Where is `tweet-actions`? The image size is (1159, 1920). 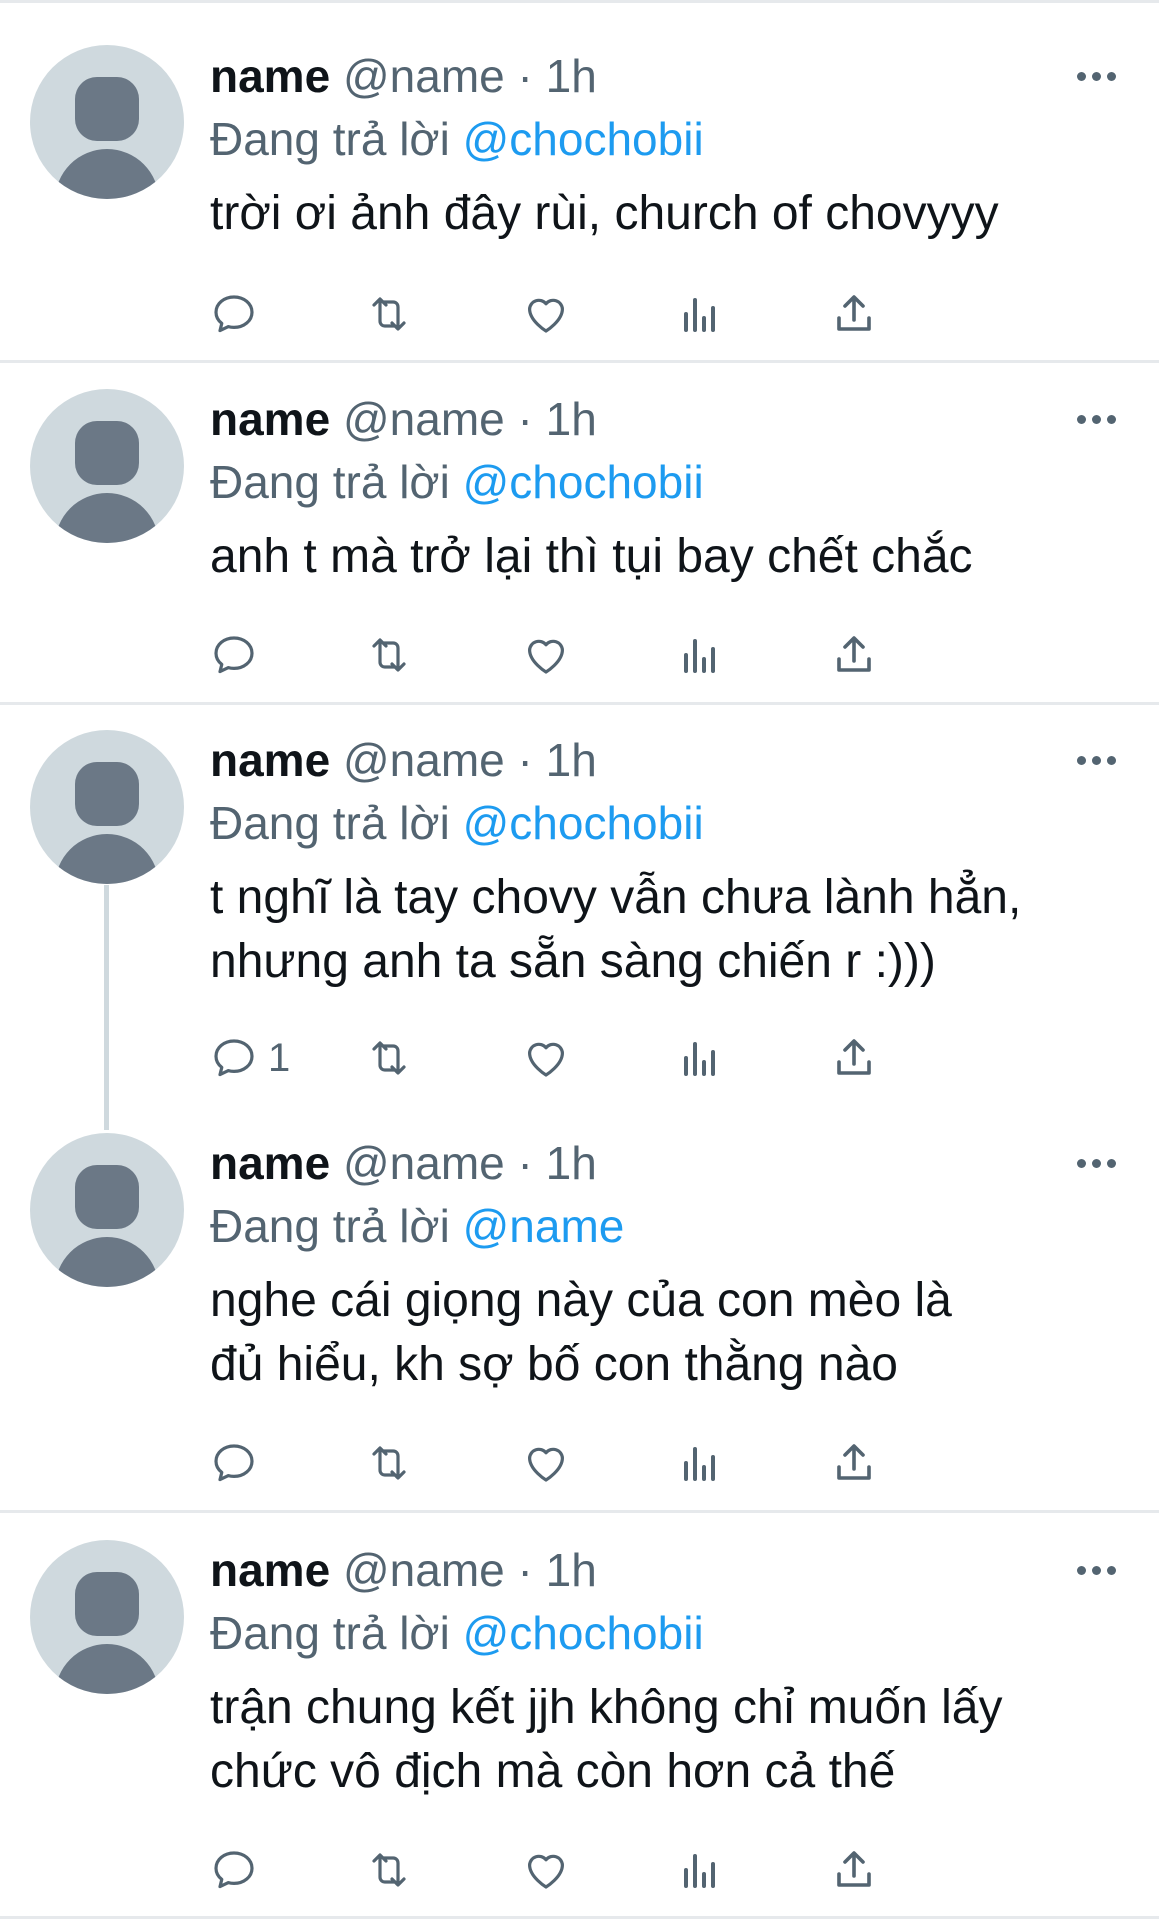
tweet-actions is located at coordinates (620, 1463).